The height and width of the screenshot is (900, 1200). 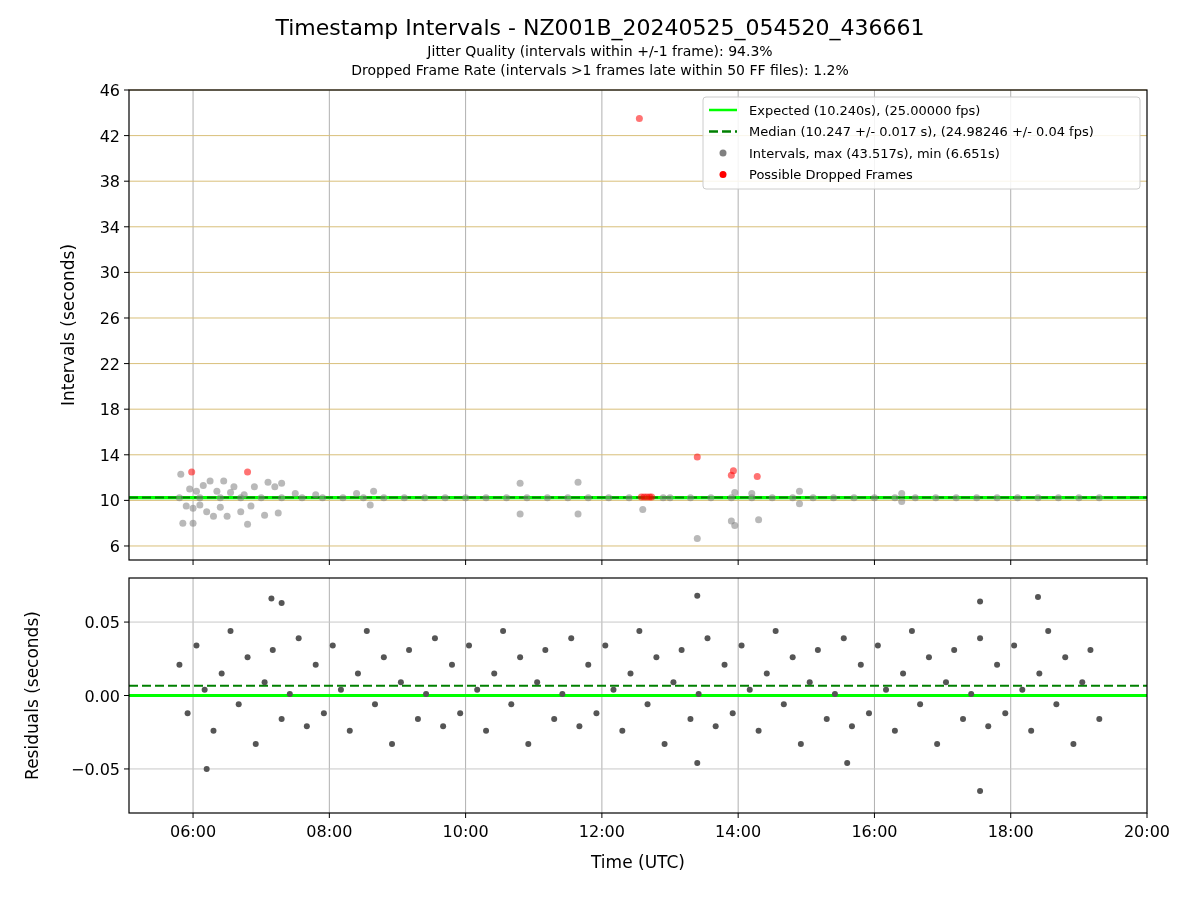 I want to click on axis-tick-label: 18, so click(x=109, y=410).